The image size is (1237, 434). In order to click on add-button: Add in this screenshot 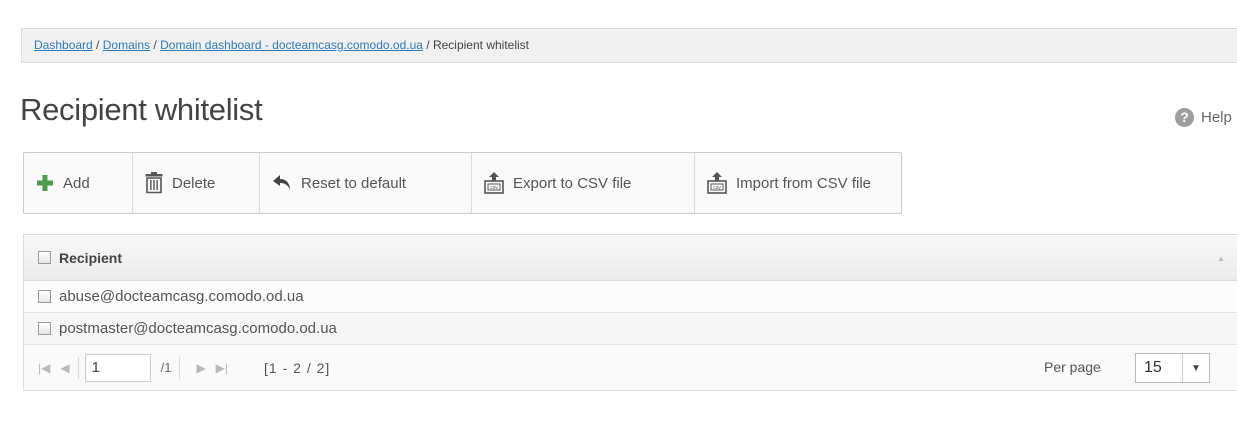, I will do `click(78, 183)`.